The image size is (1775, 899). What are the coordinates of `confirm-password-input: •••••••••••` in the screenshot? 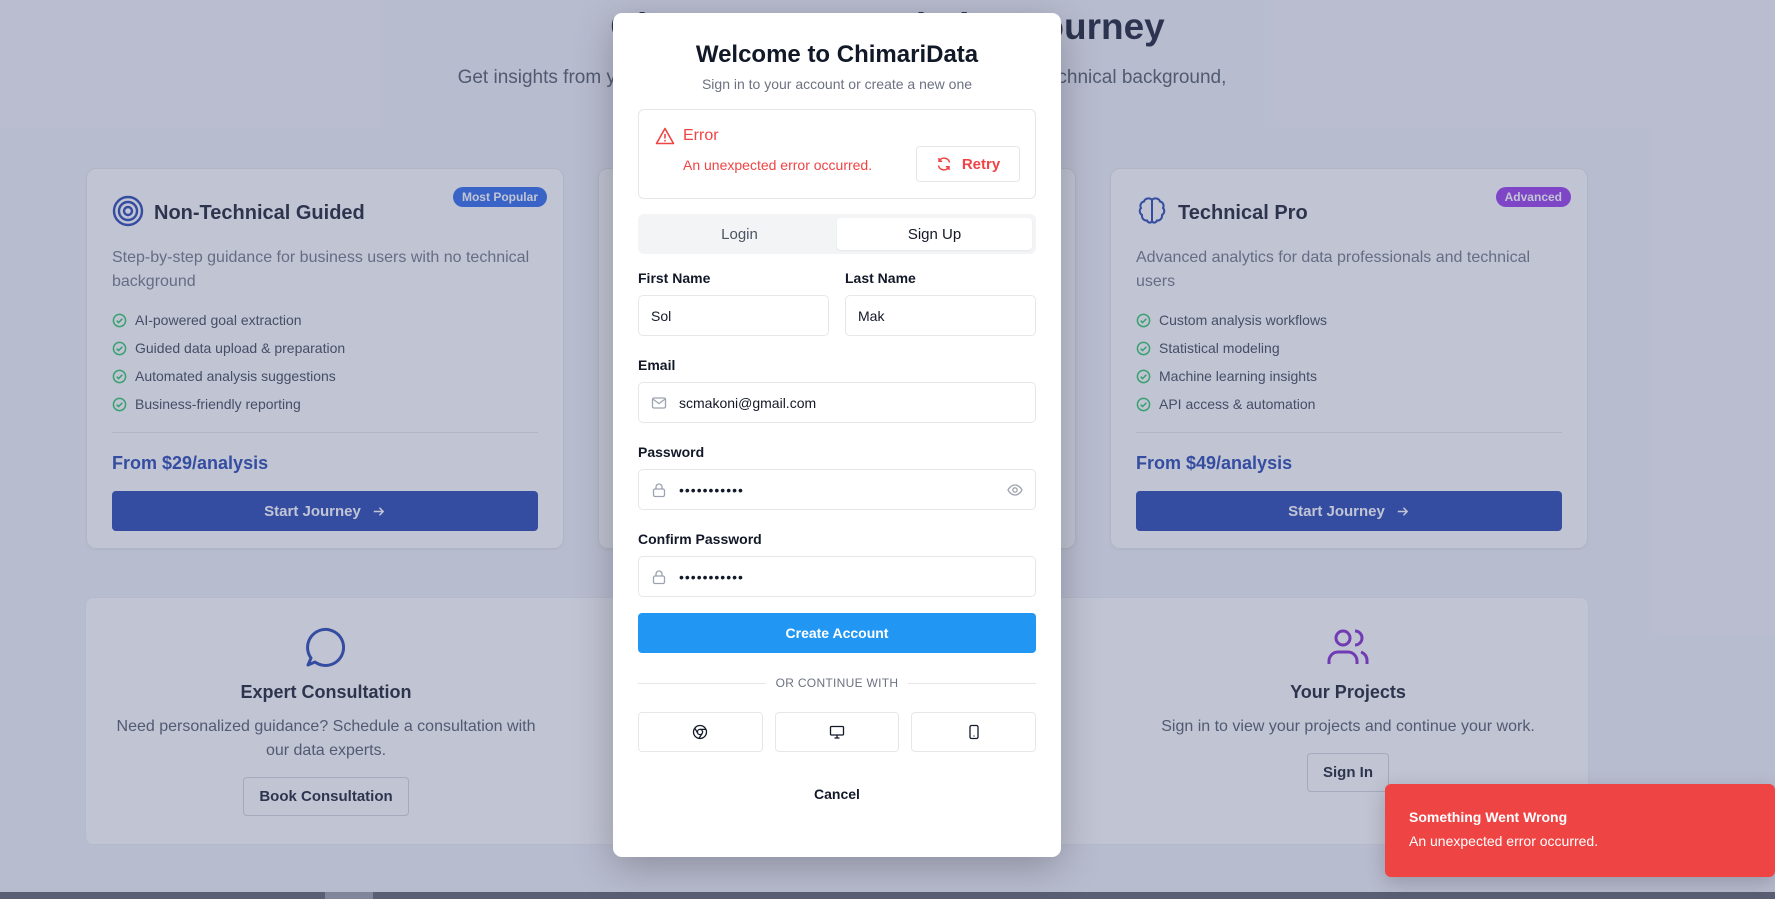 It's located at (837, 576).